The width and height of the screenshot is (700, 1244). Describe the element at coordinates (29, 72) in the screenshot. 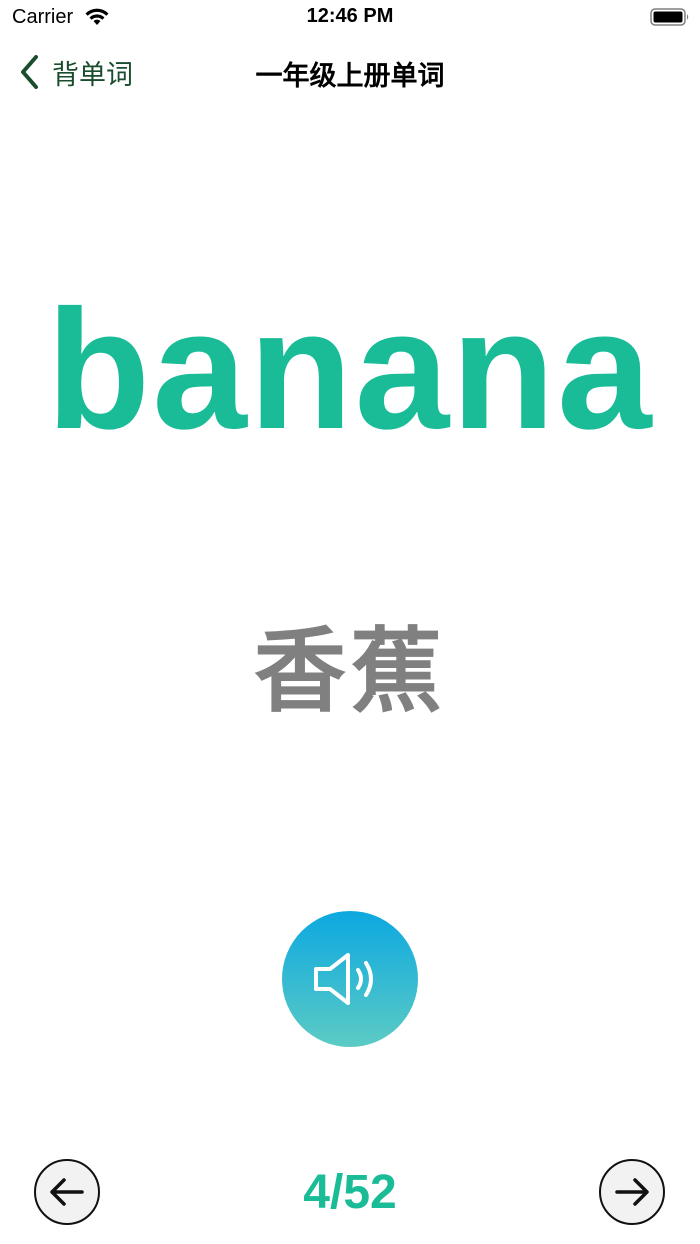

I see `chevron-left-icon` at that location.